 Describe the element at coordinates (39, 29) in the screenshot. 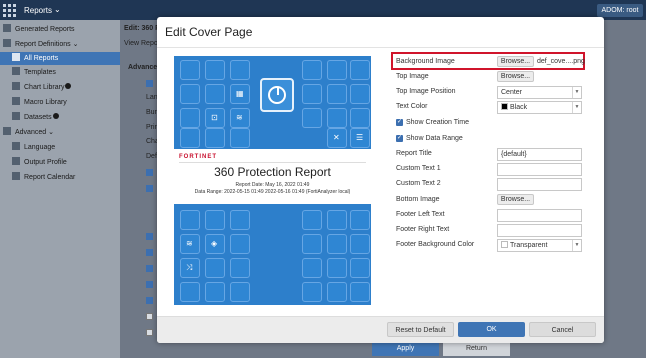

I see `sidebar-item-generated-reports: Generated Reports` at that location.